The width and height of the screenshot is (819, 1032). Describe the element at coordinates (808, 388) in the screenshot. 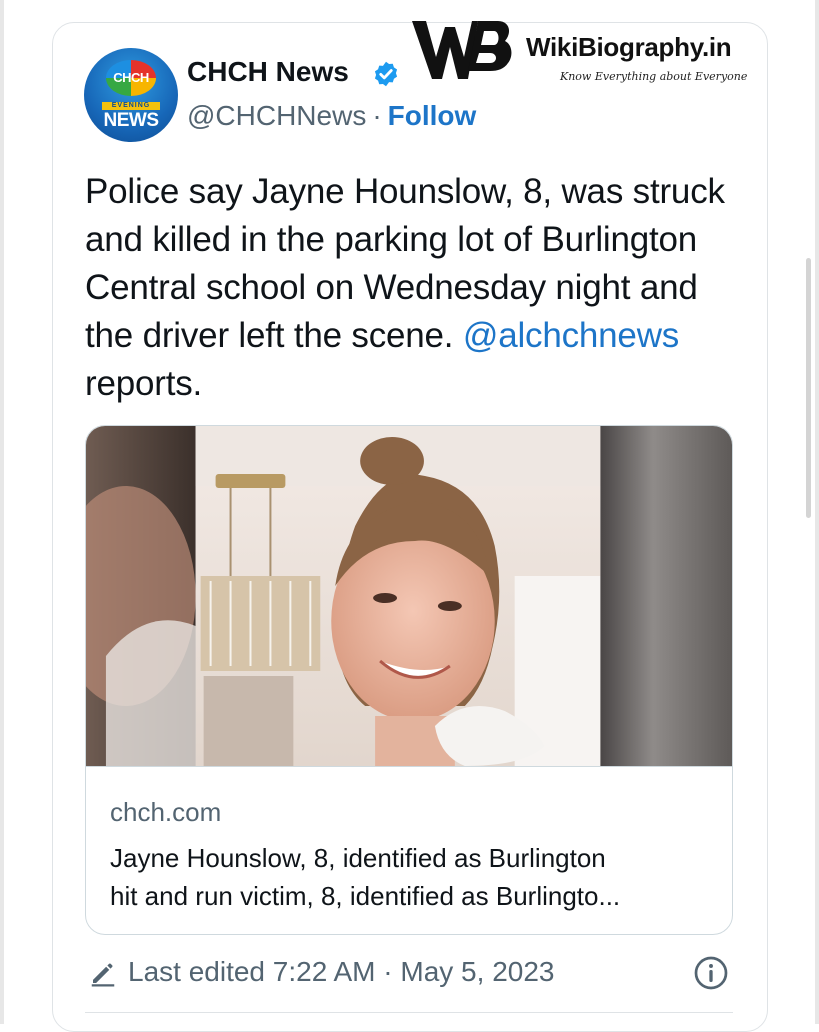

I see `scrollbar-thumb` at that location.